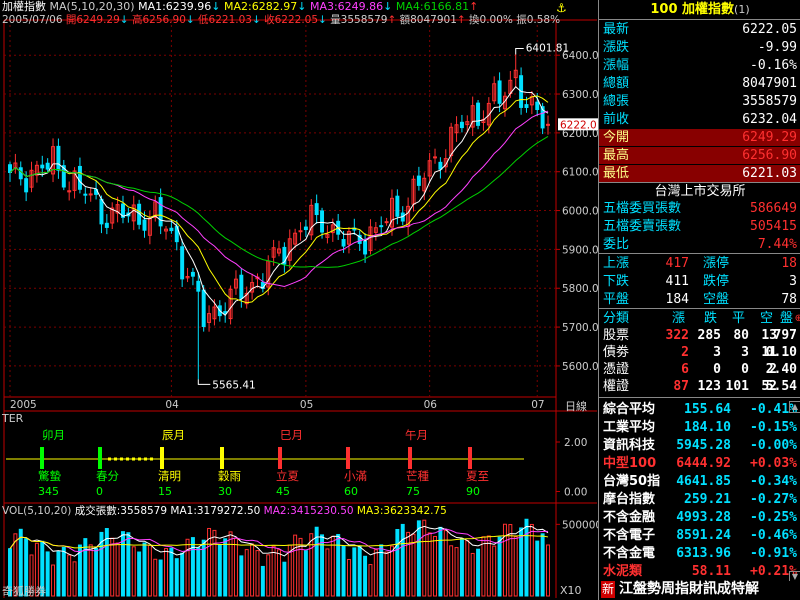 The image size is (800, 600). What do you see at coordinates (699, 409) in the screenshot?
I see `index-row: 綜合平均 155.64 -0.41%` at bounding box center [699, 409].